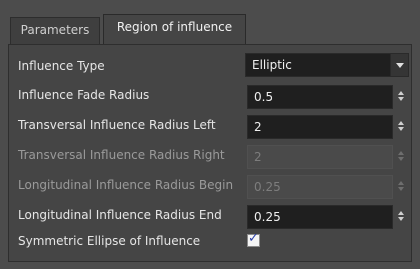 The width and height of the screenshot is (420, 269). What do you see at coordinates (211, 66) in the screenshot?
I see `influence-type-row: Influence Type Elliptic` at bounding box center [211, 66].